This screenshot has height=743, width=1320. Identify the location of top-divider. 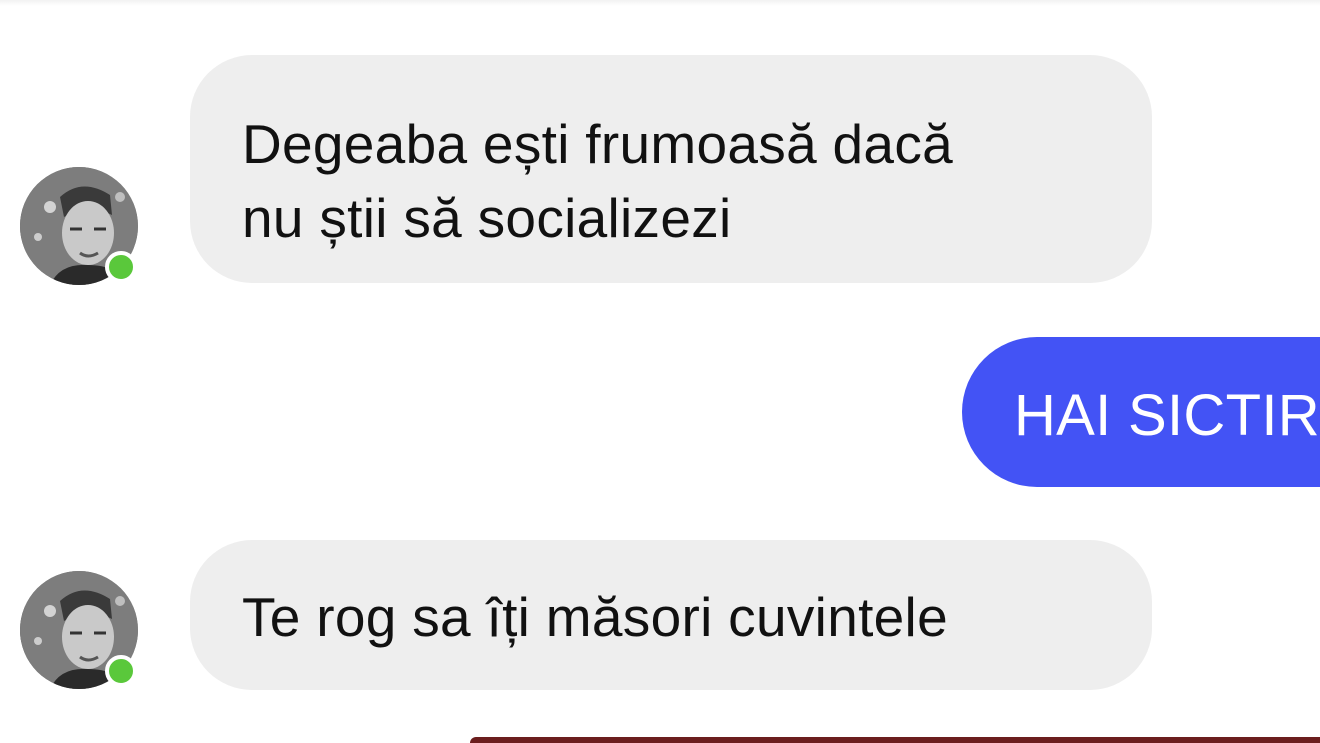
(660, 3).